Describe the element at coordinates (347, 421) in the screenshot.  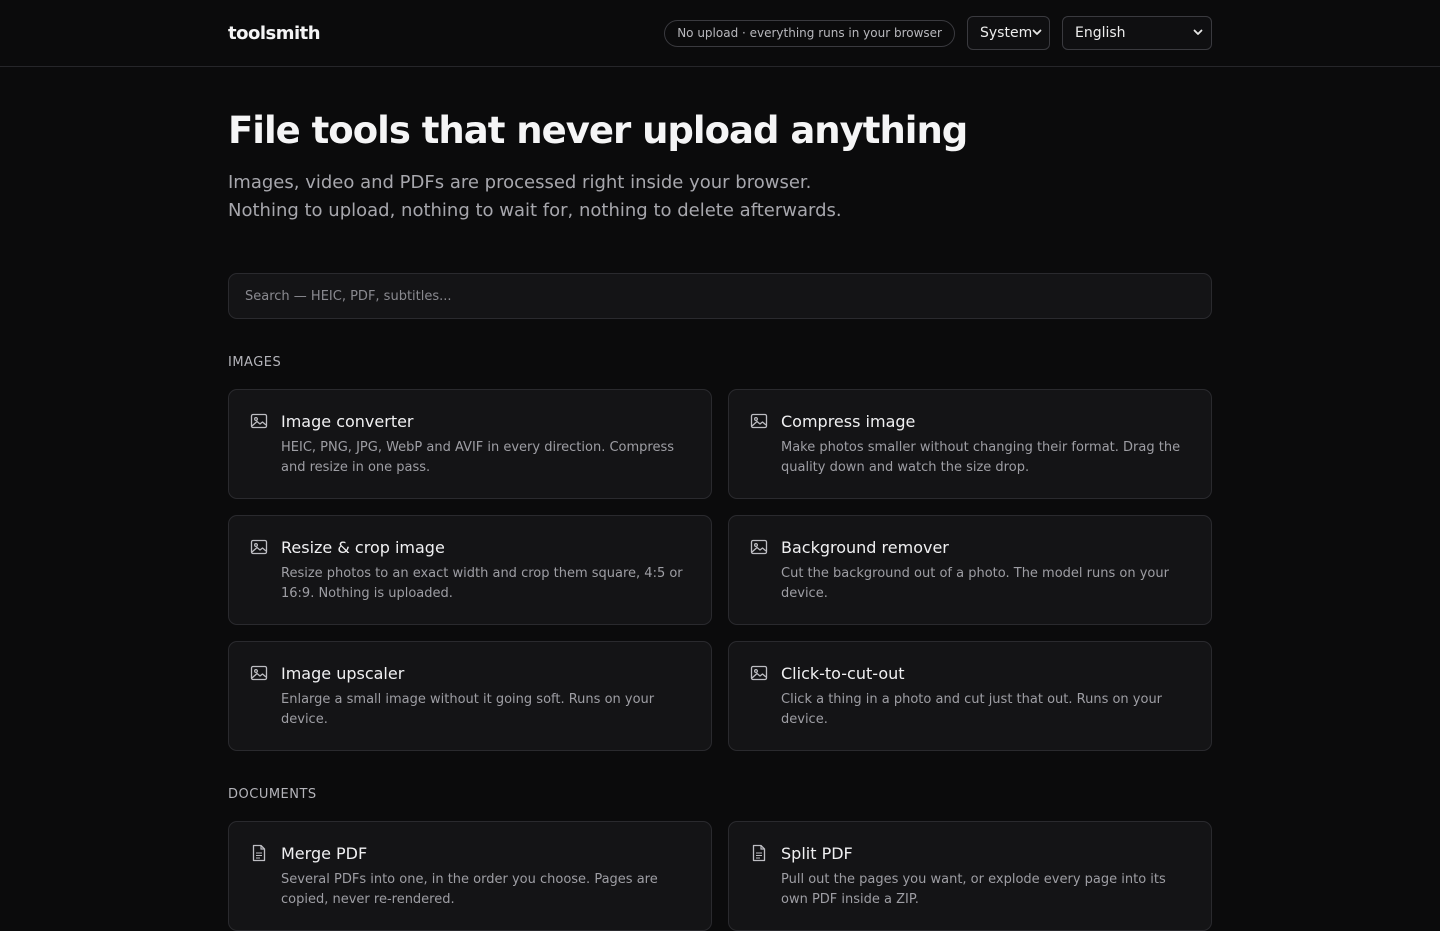
I see `tool-card-title: Image converter` at that location.